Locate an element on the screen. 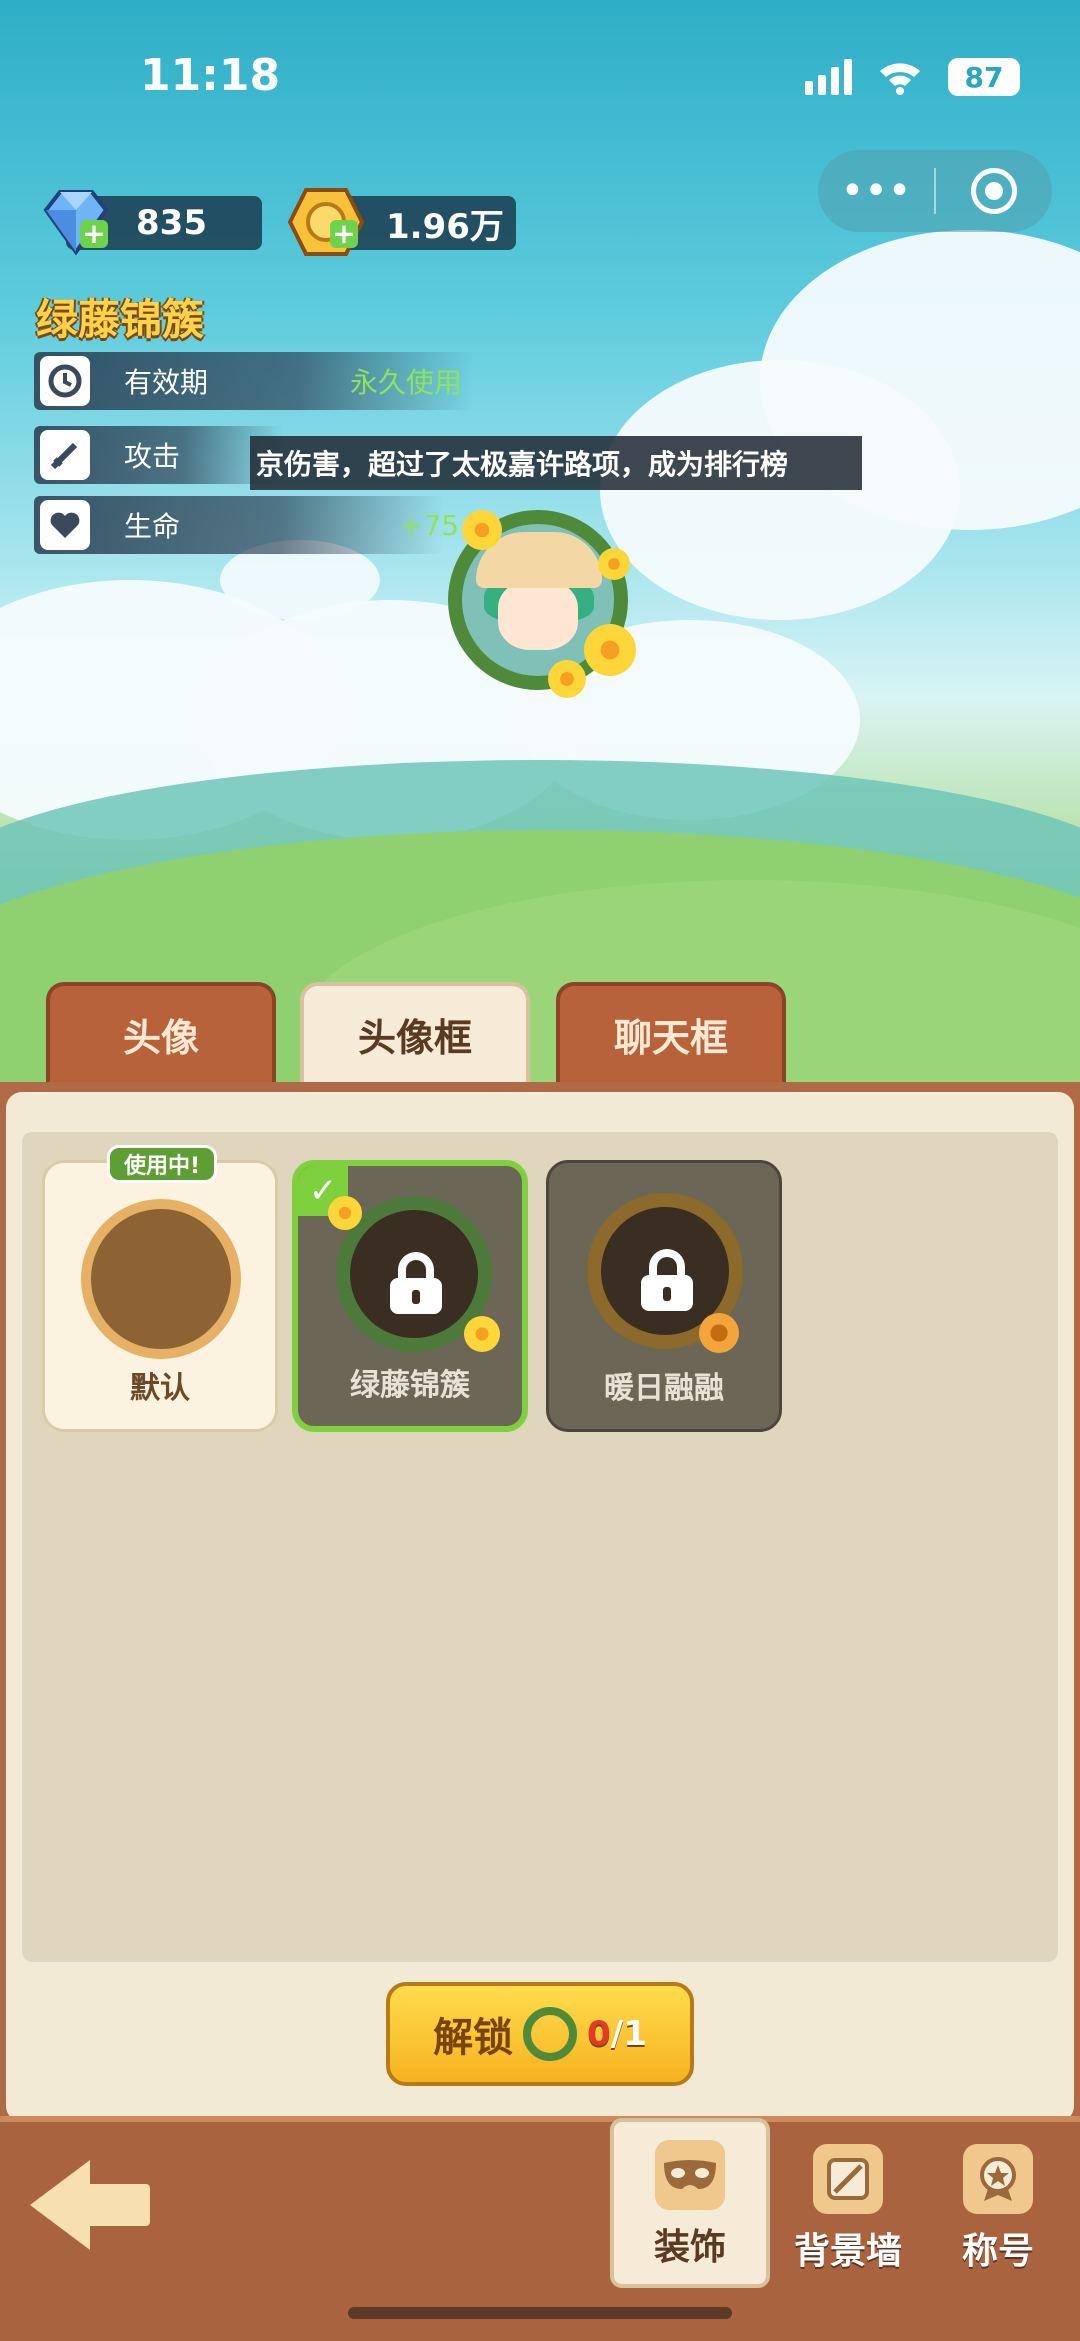  home-indicator is located at coordinates (540, 2313).